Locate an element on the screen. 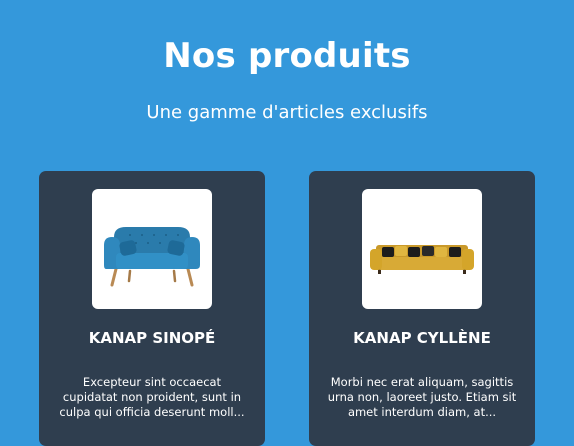 Image resolution: width=574 pixels, height=446 pixels. blue-sofa-image is located at coordinates (152, 257).